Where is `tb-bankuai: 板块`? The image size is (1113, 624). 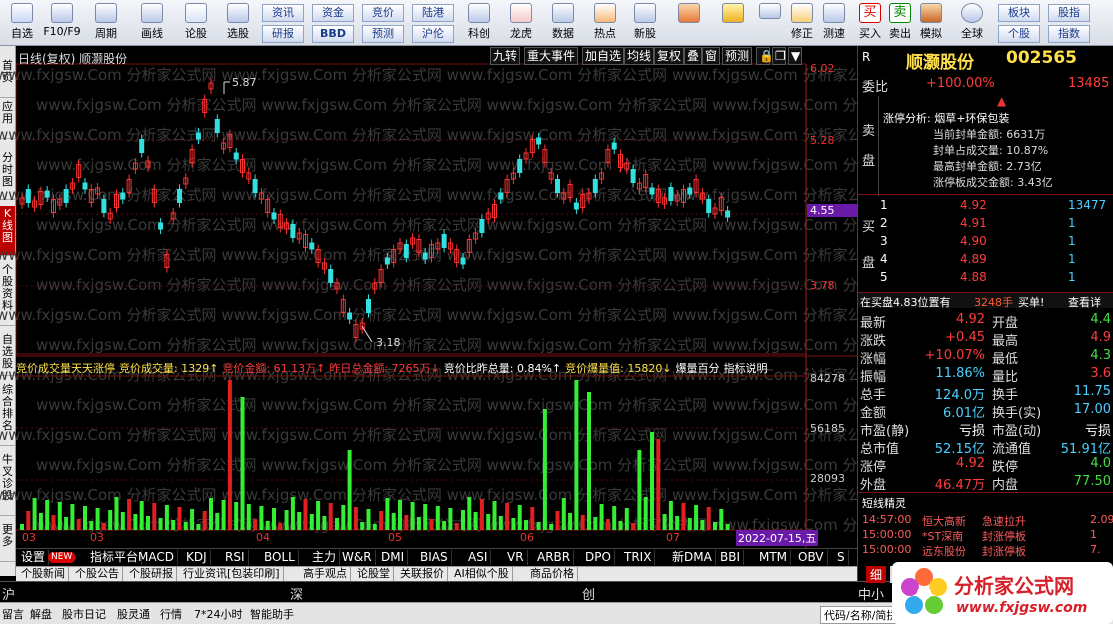 tb-bankuai: 板块 is located at coordinates (1019, 13).